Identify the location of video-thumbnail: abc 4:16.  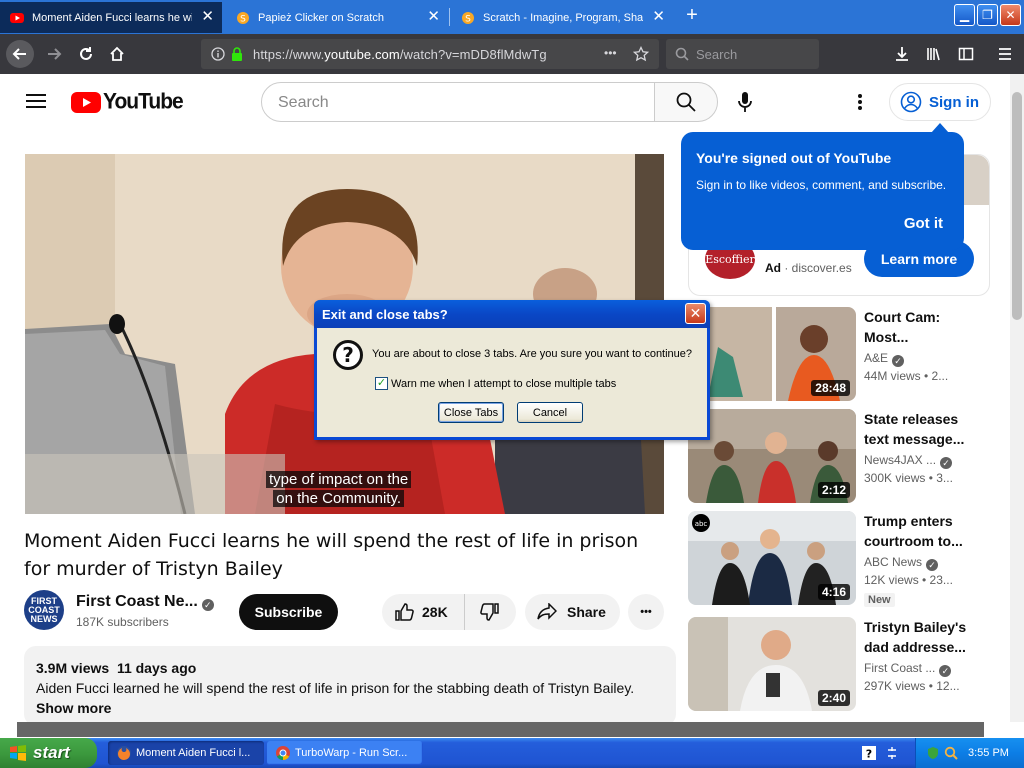
(772, 558).